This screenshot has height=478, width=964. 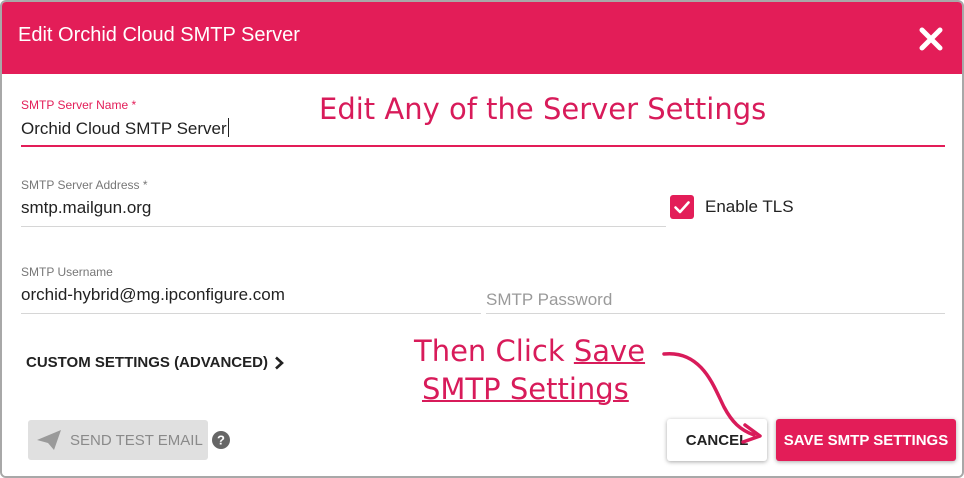 What do you see at coordinates (715, 290) in the screenshot?
I see `password-field: SMTP Password` at bounding box center [715, 290].